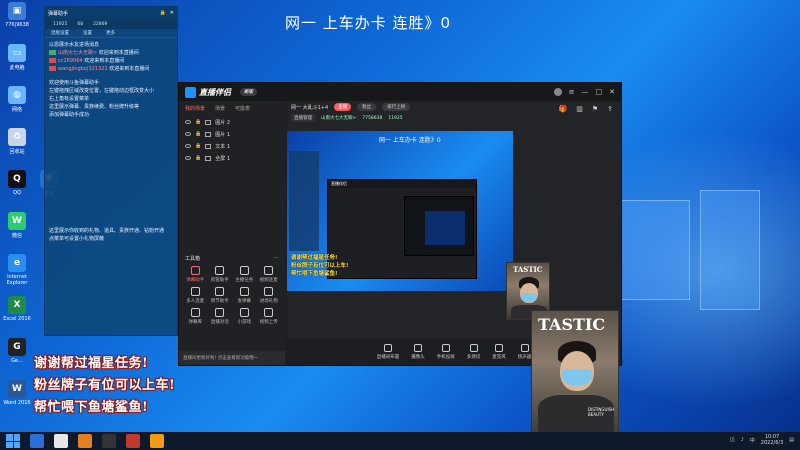 The height and width of the screenshot is (450, 800). I want to click on source-item: 🔒 图片 2, so click(232, 122).